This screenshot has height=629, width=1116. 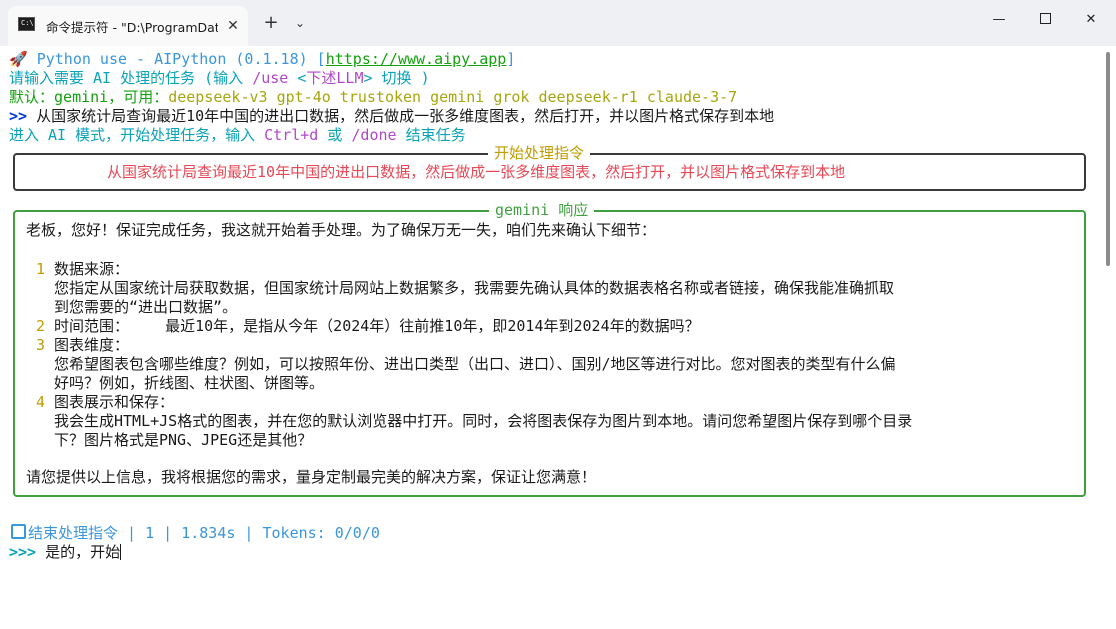 I want to click on list-number: 1, so click(x=41, y=269).